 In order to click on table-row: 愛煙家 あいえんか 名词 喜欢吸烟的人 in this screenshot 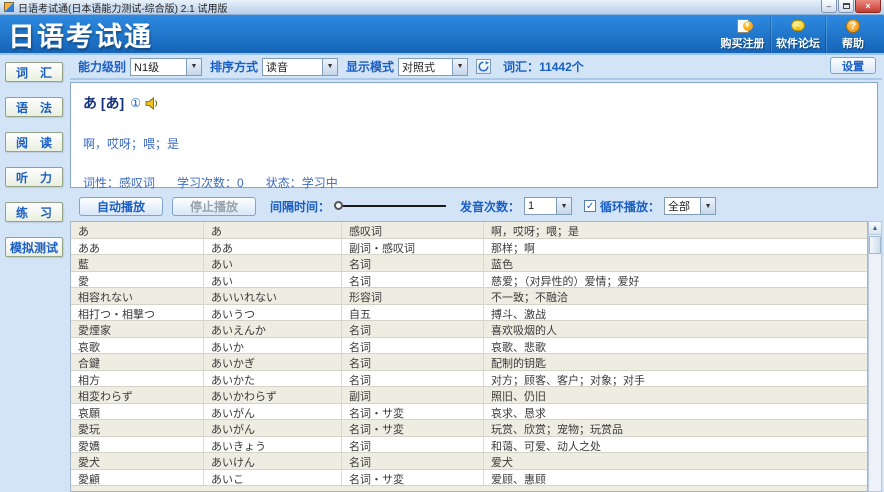, I will do `click(469, 329)`.